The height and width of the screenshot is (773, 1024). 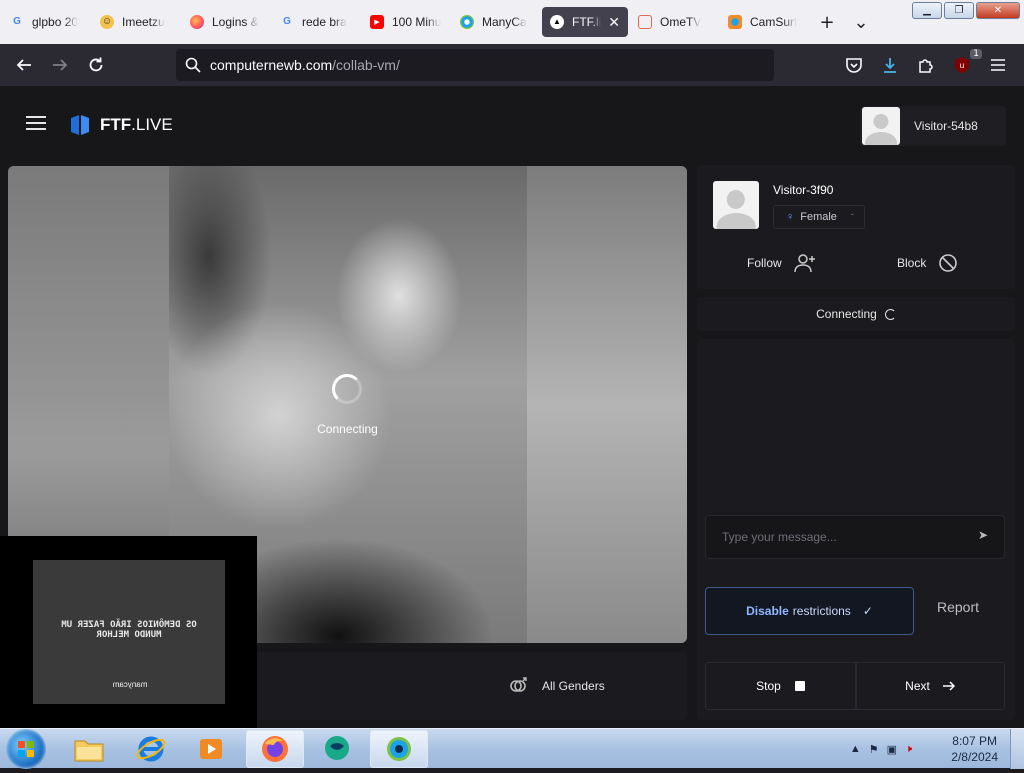 I want to click on current-user-name: Visitor-54b8, so click(x=946, y=126).